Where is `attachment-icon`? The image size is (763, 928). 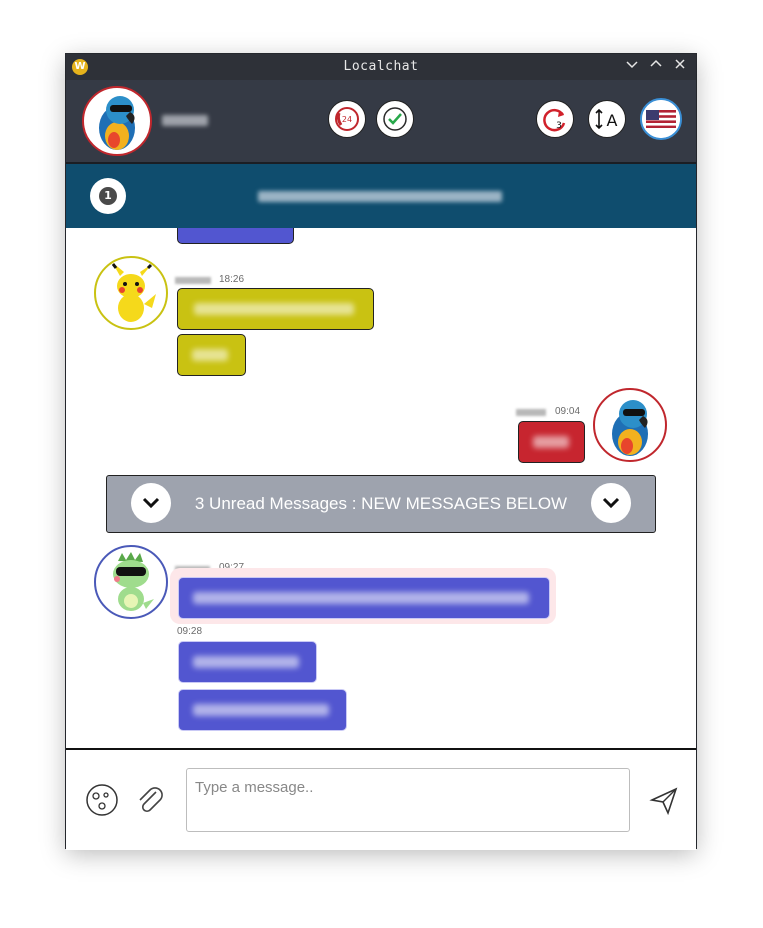
attachment-icon is located at coordinates (150, 800).